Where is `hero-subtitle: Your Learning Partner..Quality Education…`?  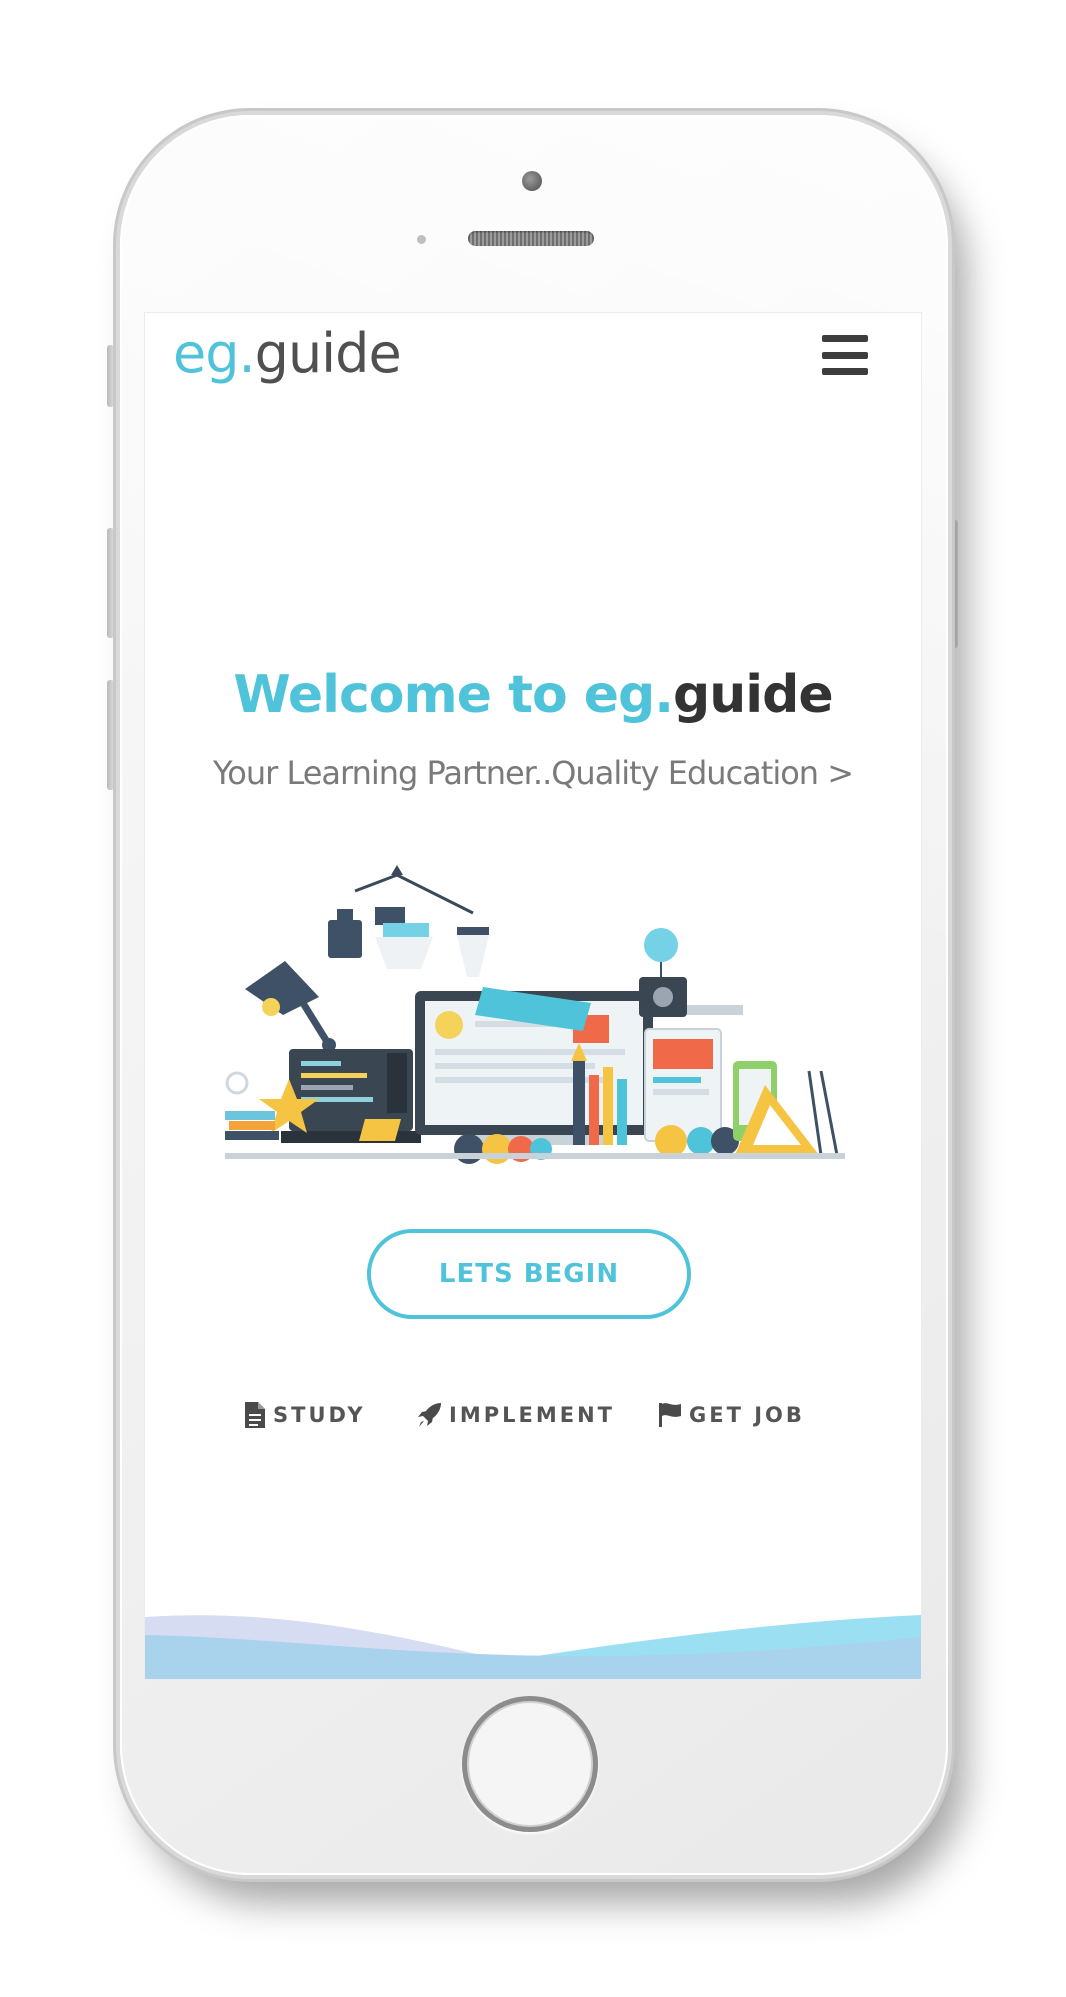
hero-subtitle: Your Learning Partner..Quality Education… is located at coordinates (533, 773).